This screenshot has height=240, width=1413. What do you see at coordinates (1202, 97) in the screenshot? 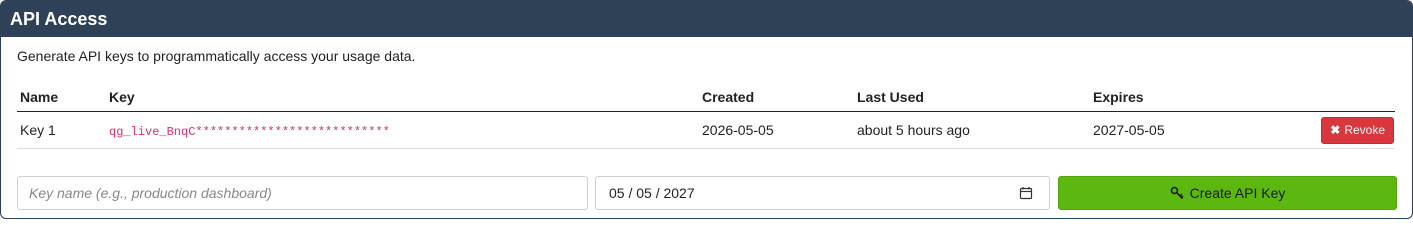
I see `column-header-expires: Expires` at bounding box center [1202, 97].